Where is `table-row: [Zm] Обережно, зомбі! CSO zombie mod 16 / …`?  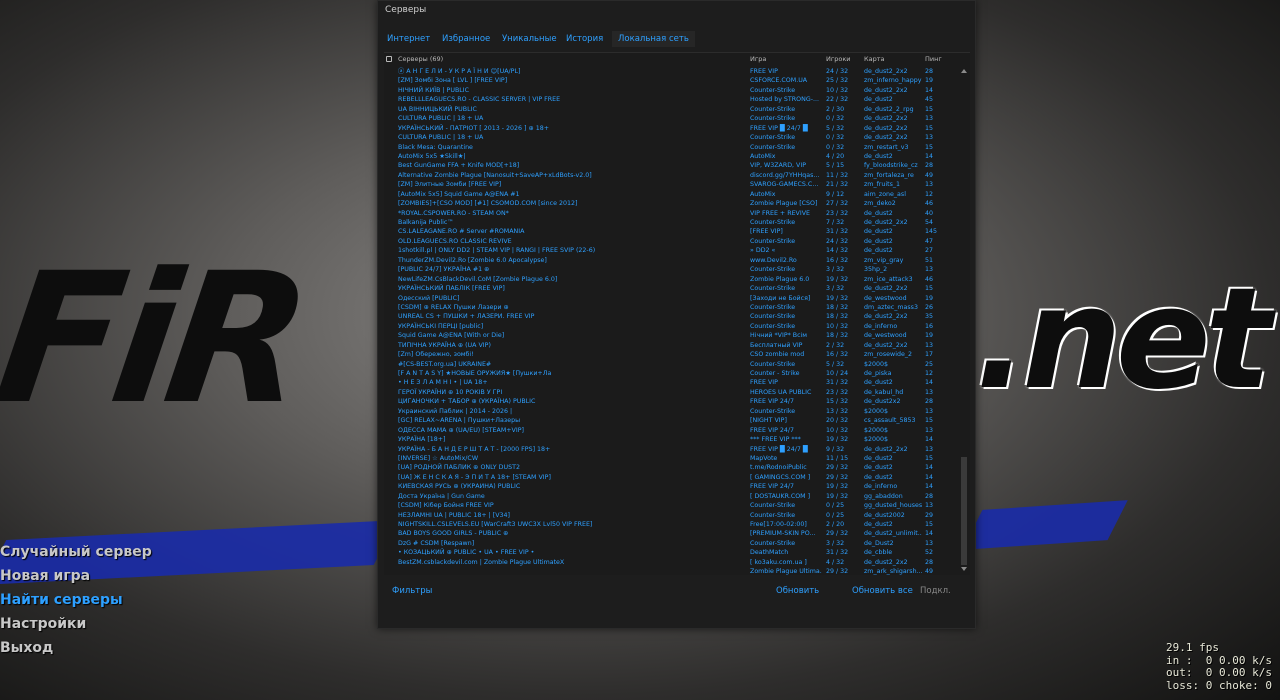 table-row: [Zm] Обережно, зомбі! CSO zombie mod 16 / … is located at coordinates (672, 354).